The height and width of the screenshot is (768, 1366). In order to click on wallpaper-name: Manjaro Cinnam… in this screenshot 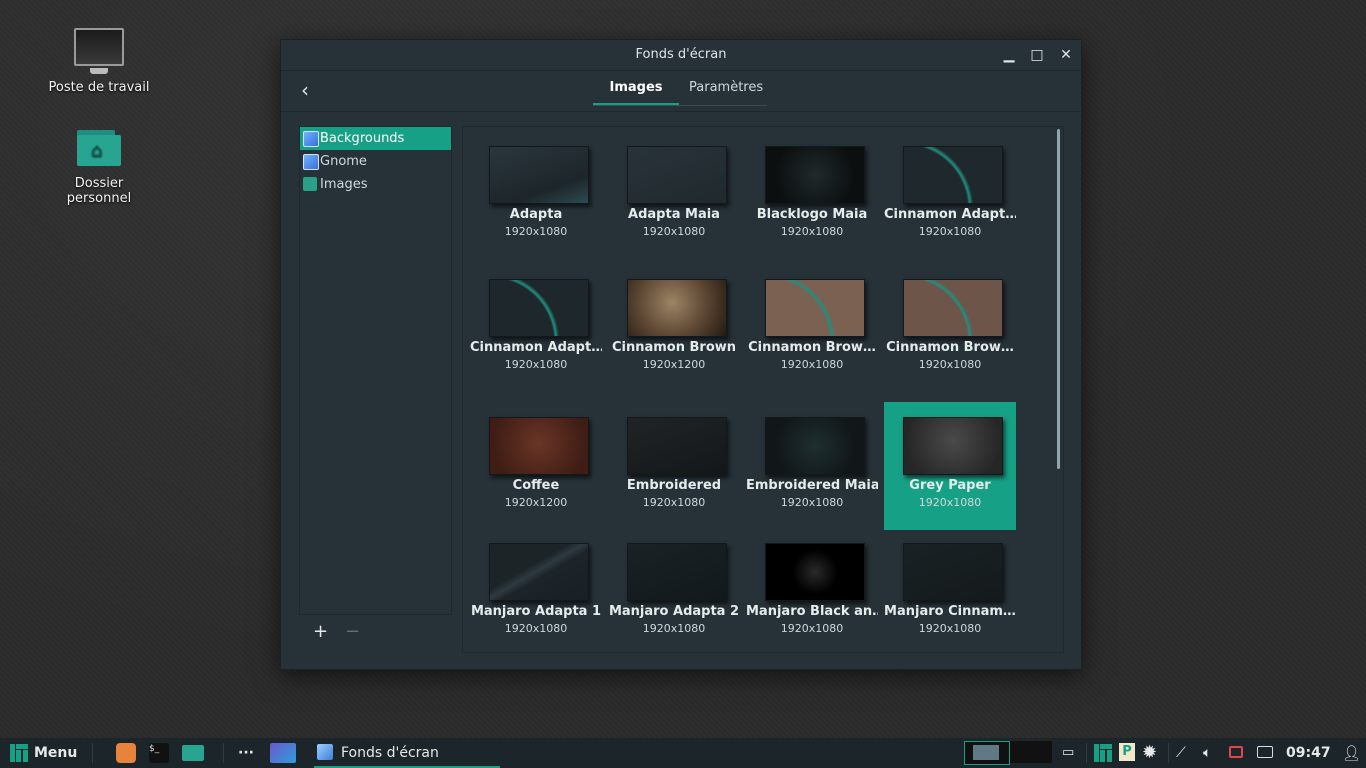, I will do `click(950, 611)`.